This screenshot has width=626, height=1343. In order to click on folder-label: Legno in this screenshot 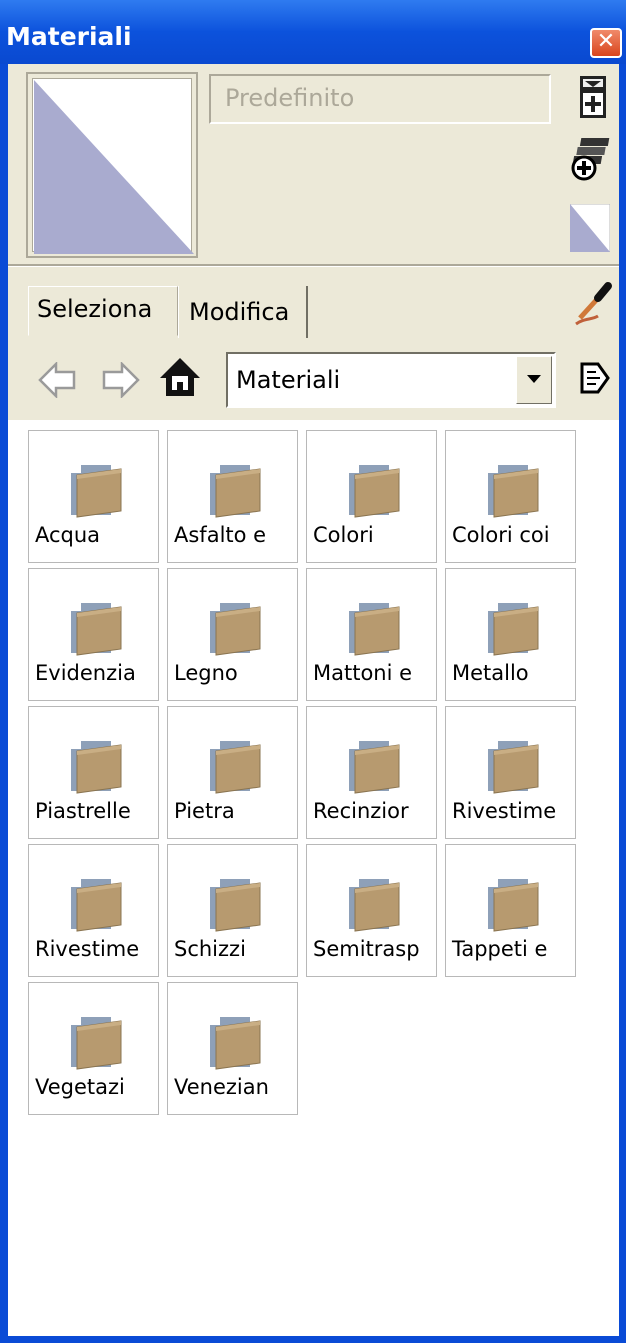, I will do `click(206, 673)`.